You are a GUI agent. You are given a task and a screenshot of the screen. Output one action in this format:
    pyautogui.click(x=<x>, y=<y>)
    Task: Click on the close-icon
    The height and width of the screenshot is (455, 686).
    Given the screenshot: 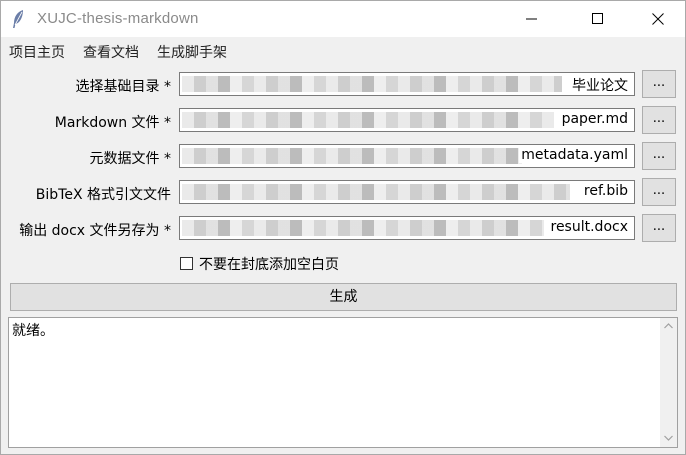 What is the action you would take?
    pyautogui.click(x=658, y=19)
    